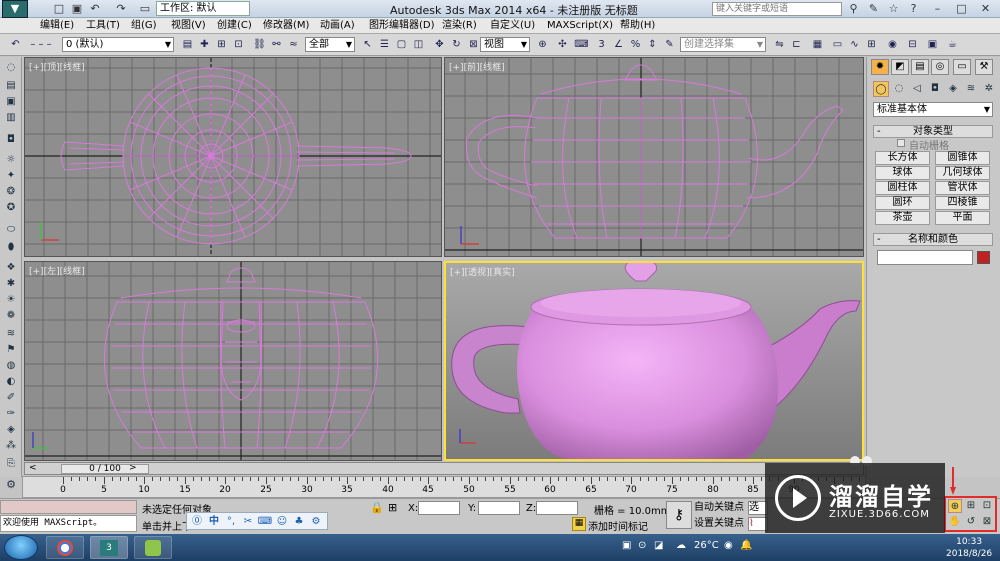 The height and width of the screenshot is (561, 1000). Describe the element at coordinates (109, 547) in the screenshot. I see `taskbar-3dsmax: 3` at that location.